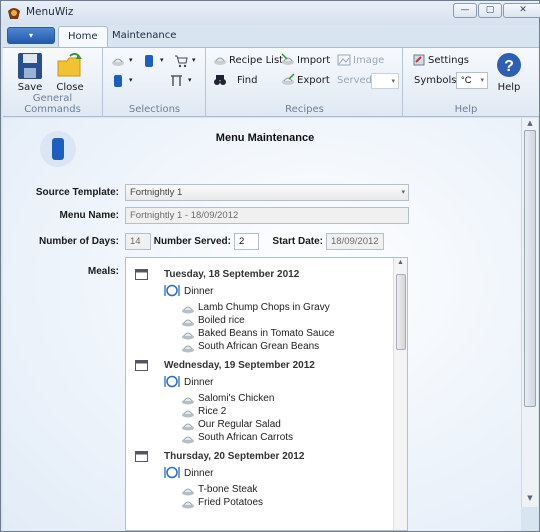 This screenshot has height=532, width=540. I want to click on recipe-list-button: Recipe List, so click(248, 60).